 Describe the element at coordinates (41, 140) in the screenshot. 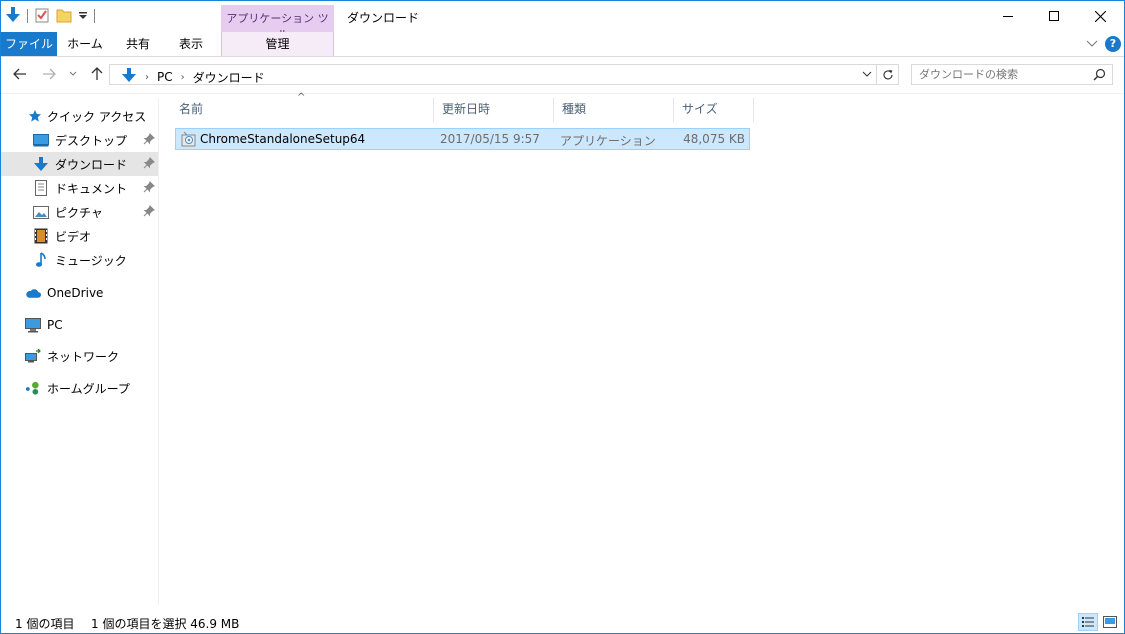

I see `desktop-icon` at that location.